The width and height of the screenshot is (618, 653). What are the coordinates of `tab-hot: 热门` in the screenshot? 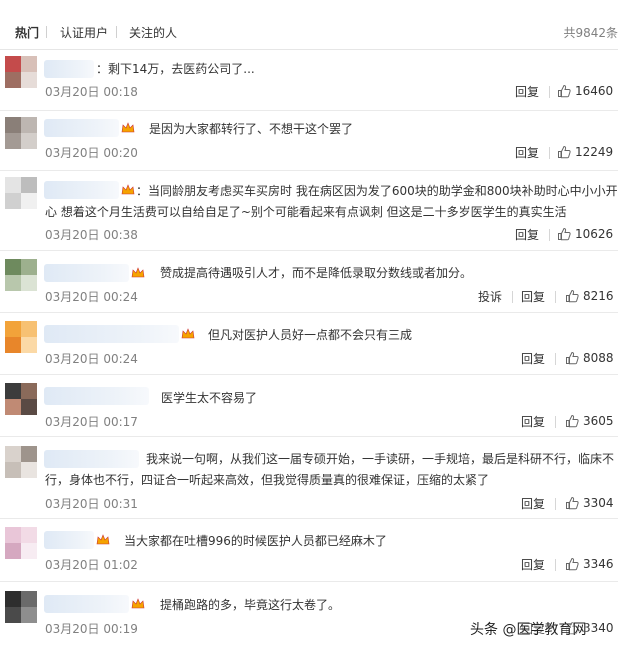 It's located at (27, 32).